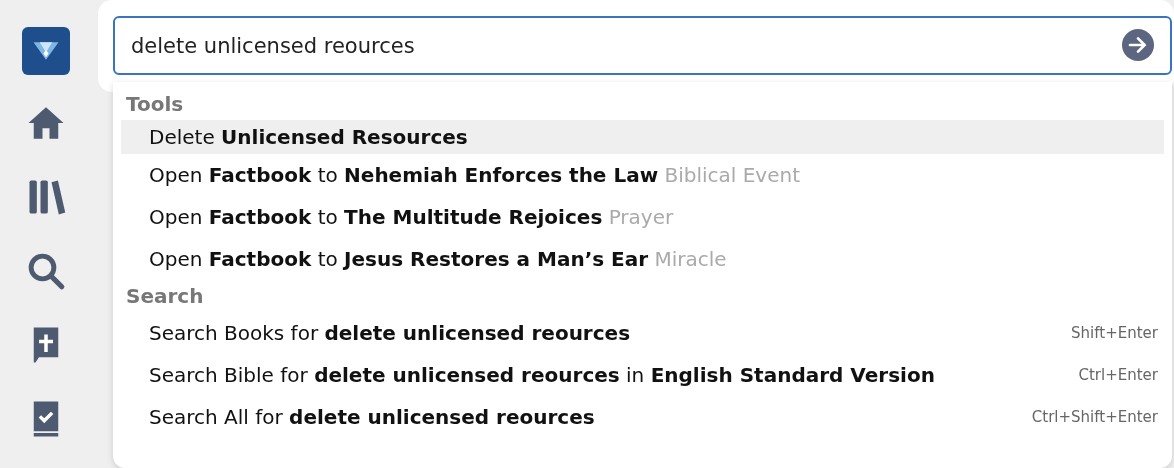 The width and height of the screenshot is (1174, 468). I want to click on section-header: Tools, so click(155, 104).